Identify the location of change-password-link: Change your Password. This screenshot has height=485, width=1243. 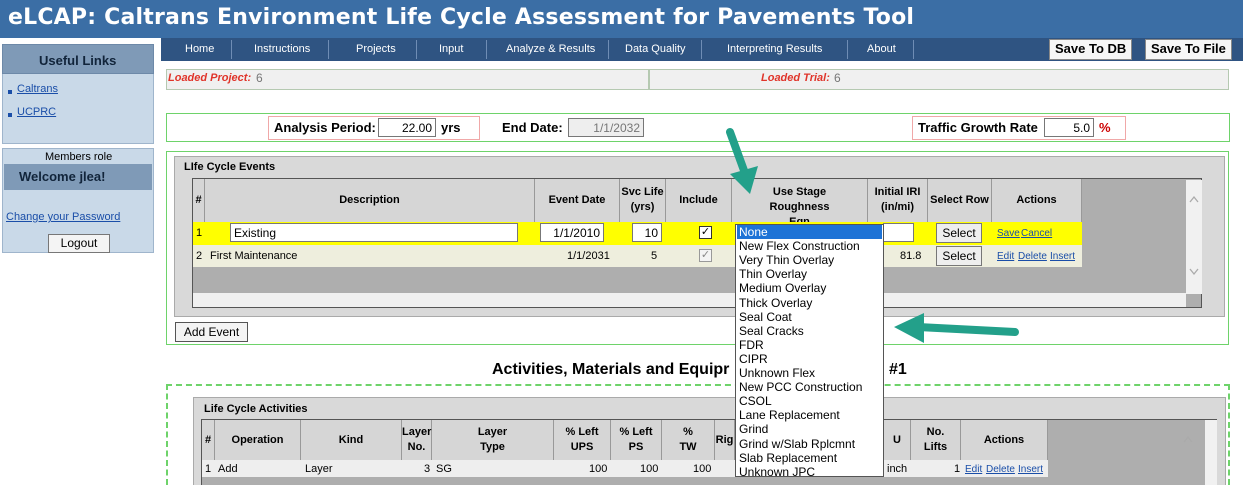
(63, 217).